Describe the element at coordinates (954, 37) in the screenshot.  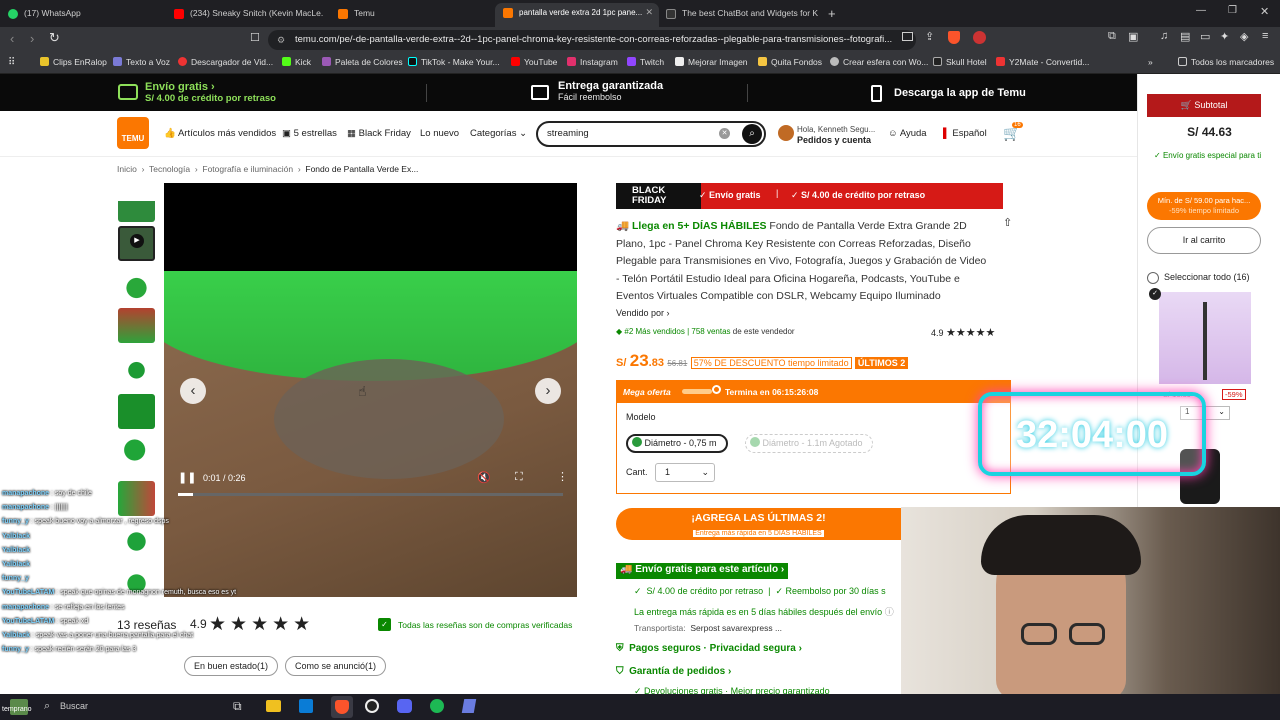
I see `brave-shield-icon` at that location.